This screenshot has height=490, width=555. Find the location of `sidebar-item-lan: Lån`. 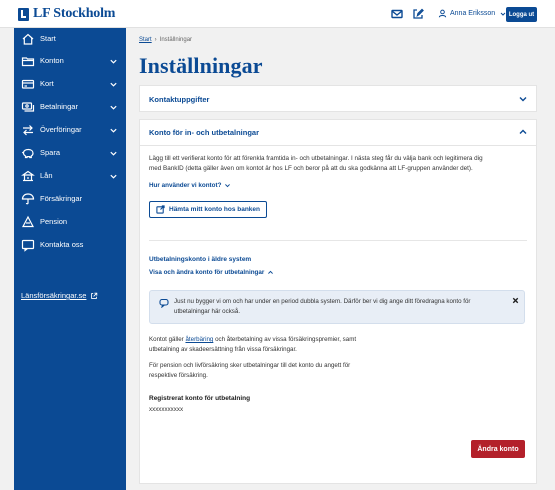

sidebar-item-lan: Lån is located at coordinates (70, 176).